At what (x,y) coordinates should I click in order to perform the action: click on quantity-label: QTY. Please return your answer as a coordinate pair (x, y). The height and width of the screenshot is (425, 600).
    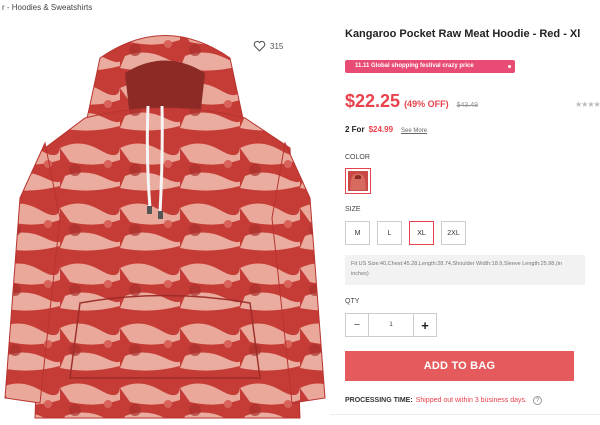
    Looking at the image, I should click on (352, 301).